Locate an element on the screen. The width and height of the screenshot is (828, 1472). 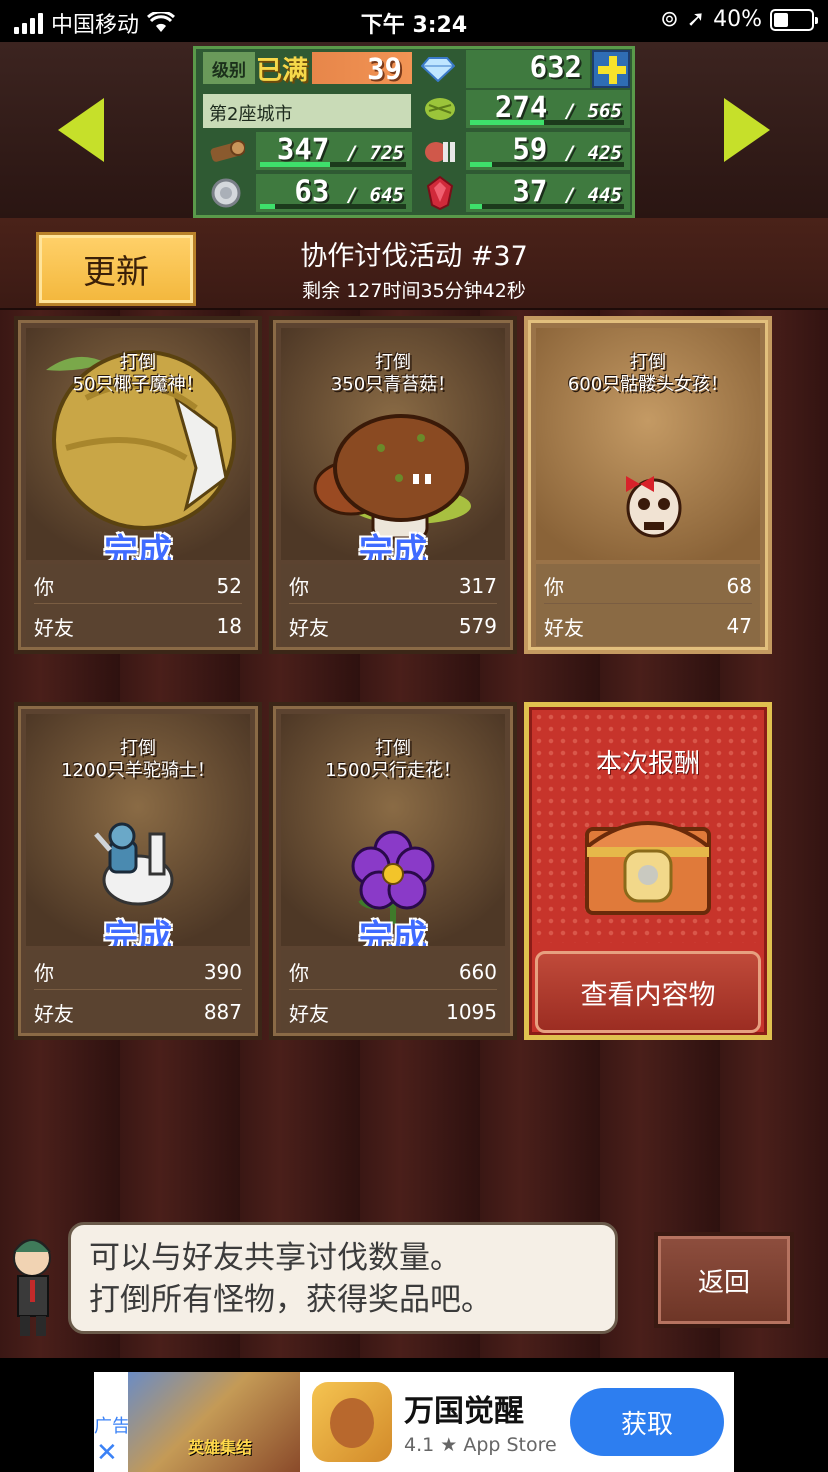
ruby-stat: 37 / 445 is located at coordinates (548, 193).